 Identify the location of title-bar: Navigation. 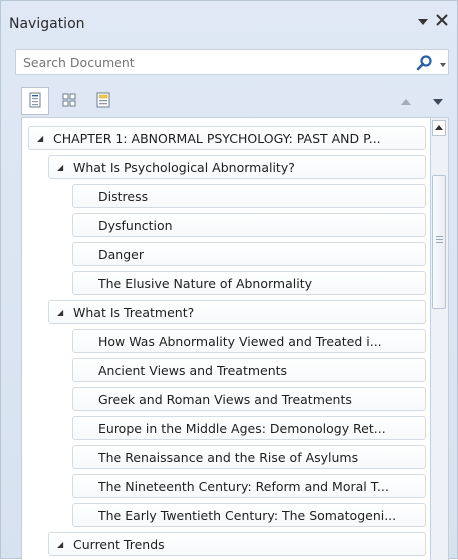
(229, 23).